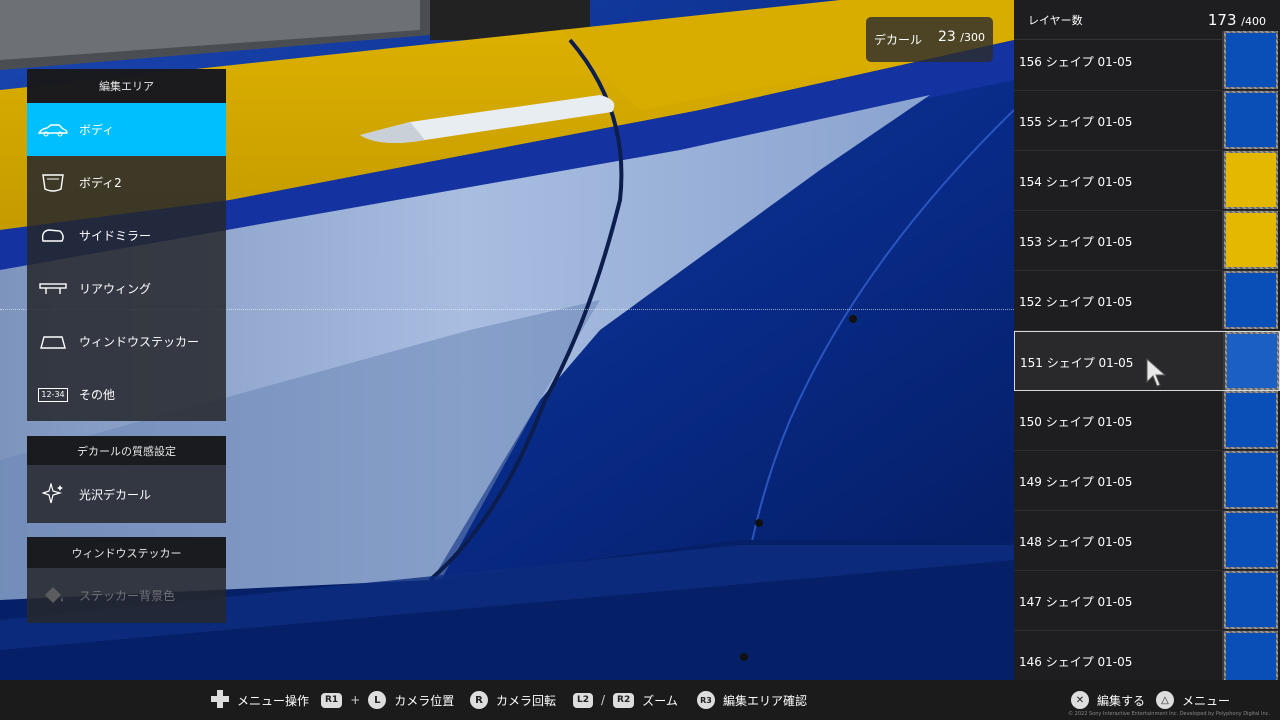 This screenshot has width=1280, height=720. What do you see at coordinates (1076, 422) in the screenshot?
I see `layer-name: 150 シェイプ 01-05` at bounding box center [1076, 422].